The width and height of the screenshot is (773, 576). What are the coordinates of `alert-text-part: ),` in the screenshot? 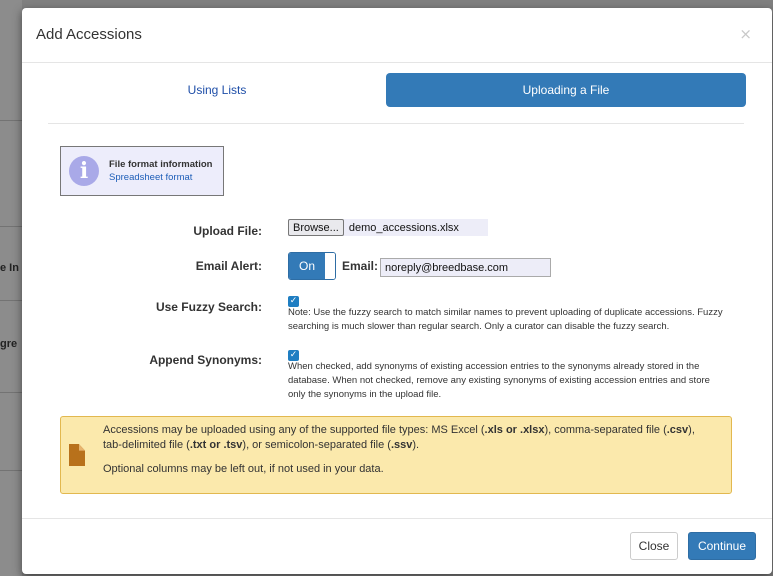 It's located at (691, 430).